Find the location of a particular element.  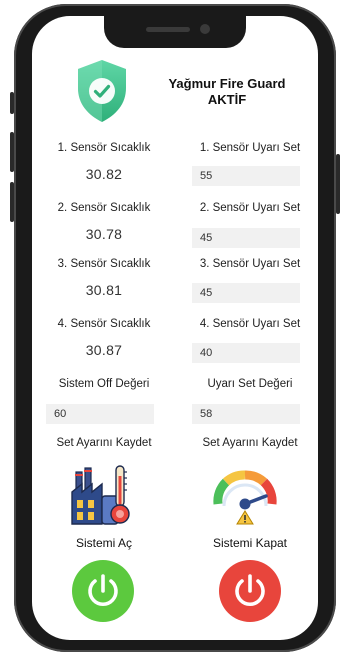

system-off-input: 60 is located at coordinates (100, 414).